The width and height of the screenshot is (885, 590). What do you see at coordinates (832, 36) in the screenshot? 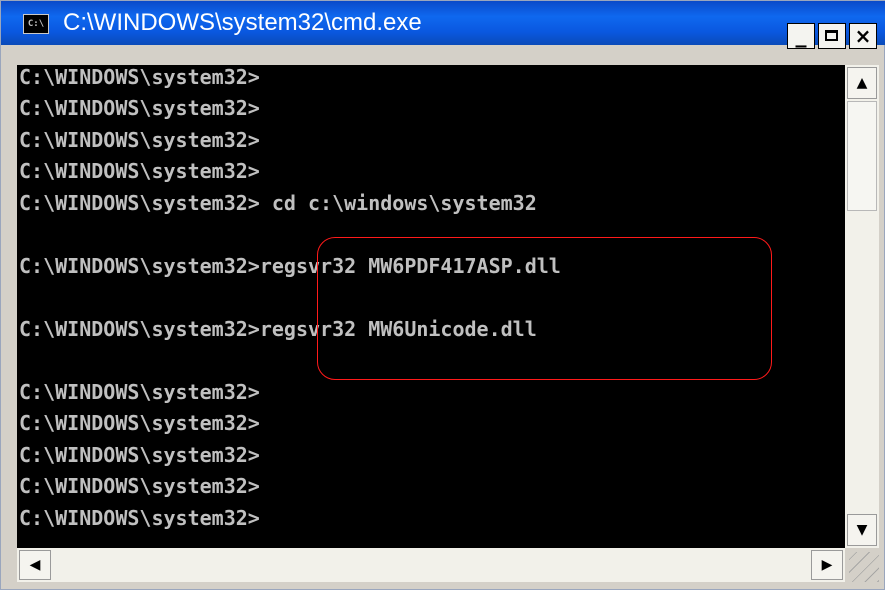
I see `maximize-button` at bounding box center [832, 36].